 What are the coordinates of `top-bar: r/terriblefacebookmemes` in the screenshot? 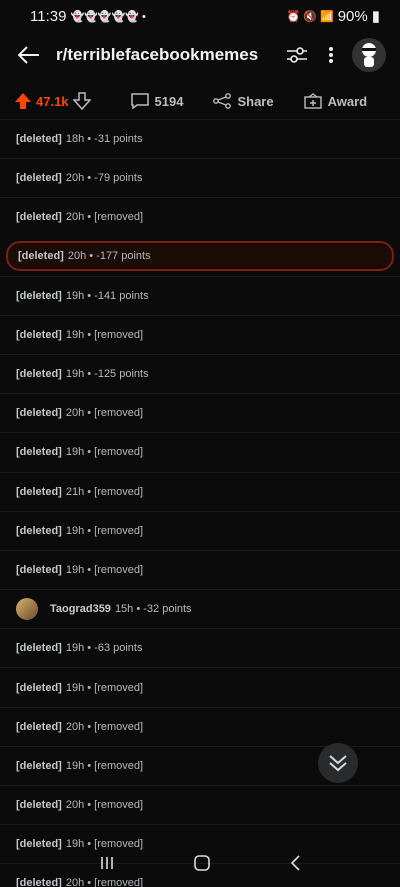 It's located at (200, 55).